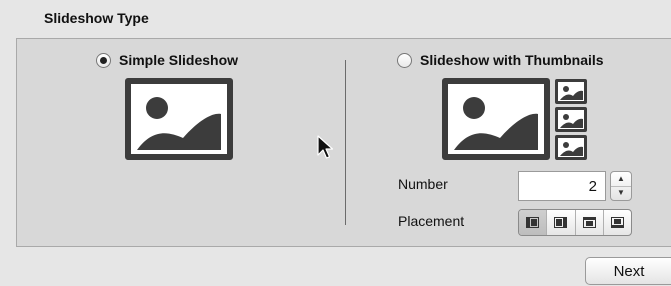  I want to click on placement-left-icon, so click(533, 222).